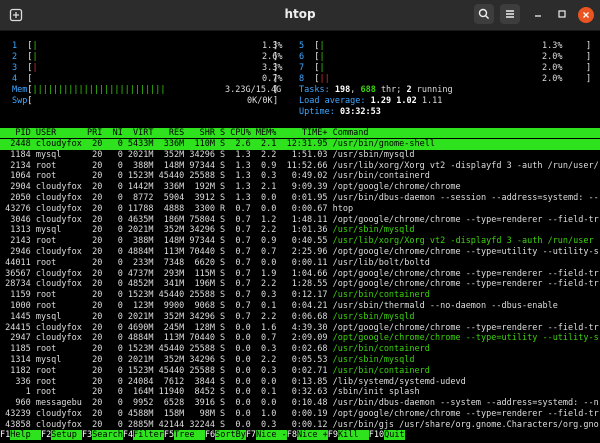  What do you see at coordinates (376, 435) in the screenshot?
I see `fkey-f10: F10` at bounding box center [376, 435].